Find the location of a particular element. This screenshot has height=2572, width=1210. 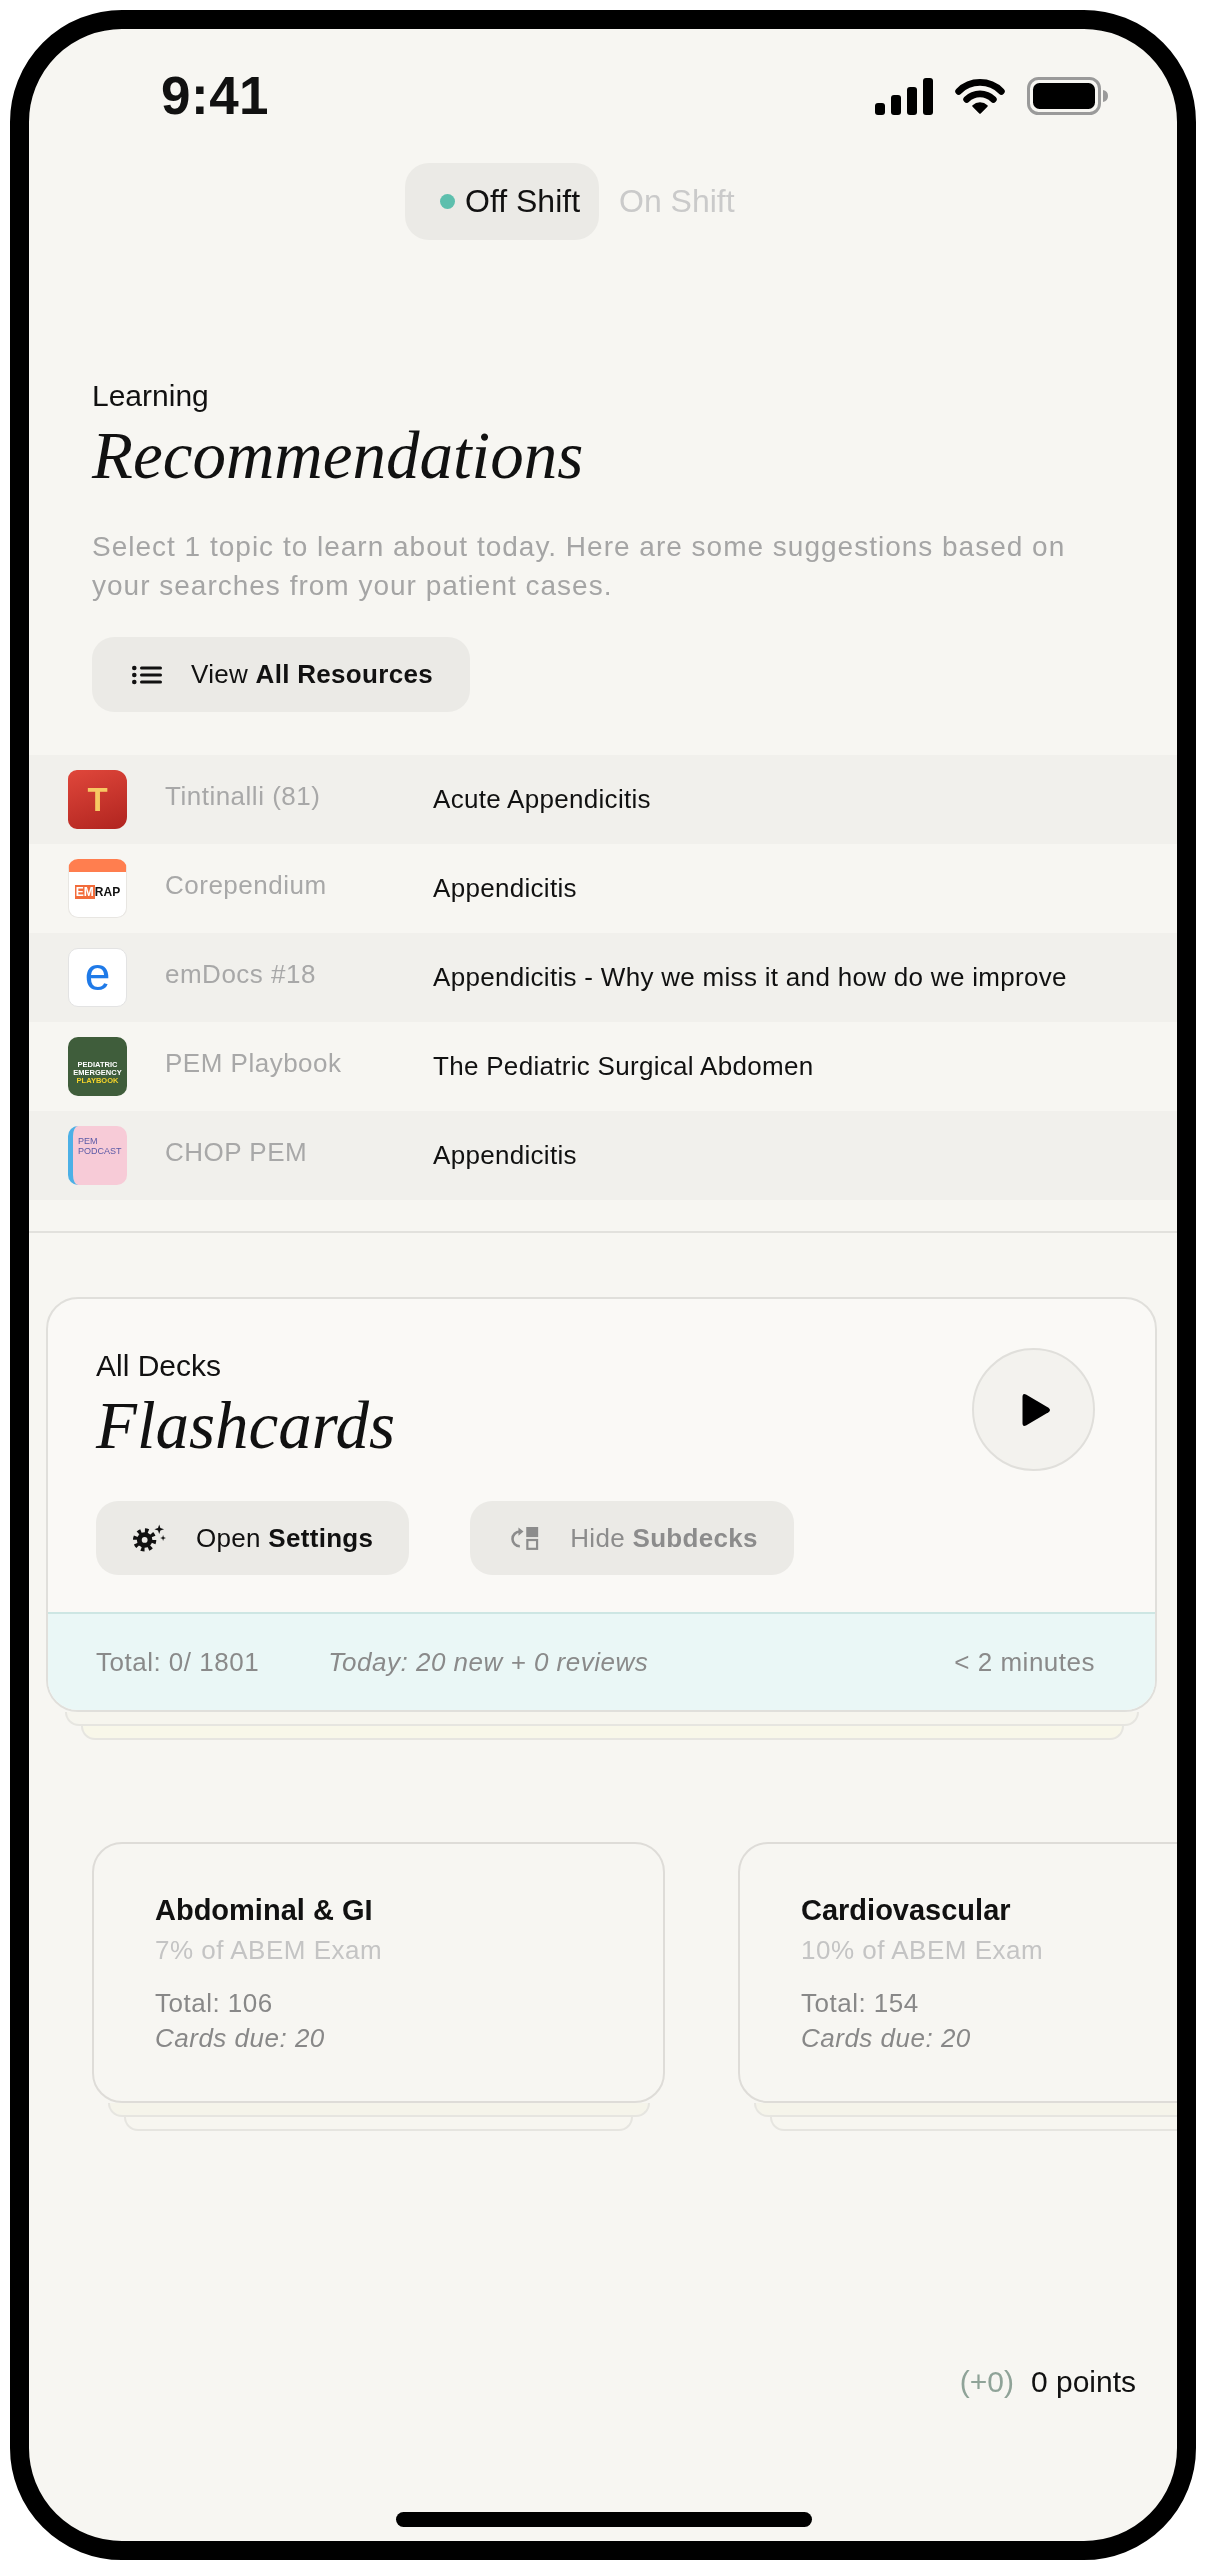

status-time: 9:41 is located at coordinates (215, 96).